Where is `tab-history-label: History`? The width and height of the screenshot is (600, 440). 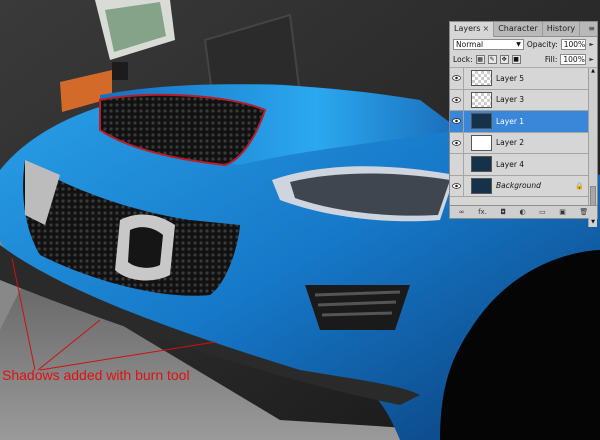 tab-history-label: History is located at coordinates (561, 28).